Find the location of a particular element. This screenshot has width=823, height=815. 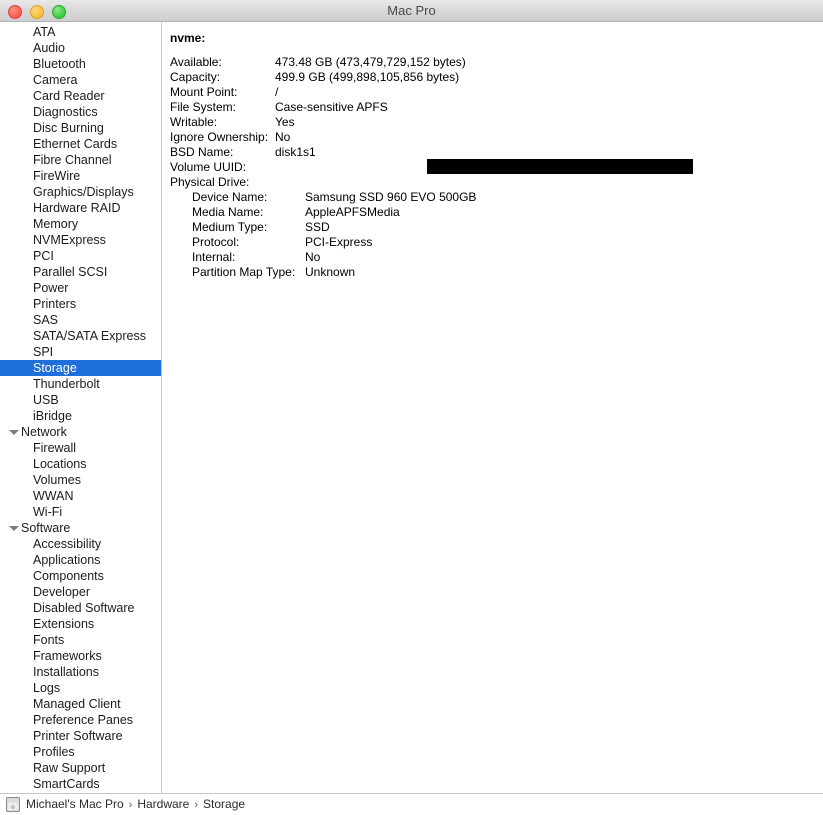

sidebar-item-label: Logs is located at coordinates (47, 688).